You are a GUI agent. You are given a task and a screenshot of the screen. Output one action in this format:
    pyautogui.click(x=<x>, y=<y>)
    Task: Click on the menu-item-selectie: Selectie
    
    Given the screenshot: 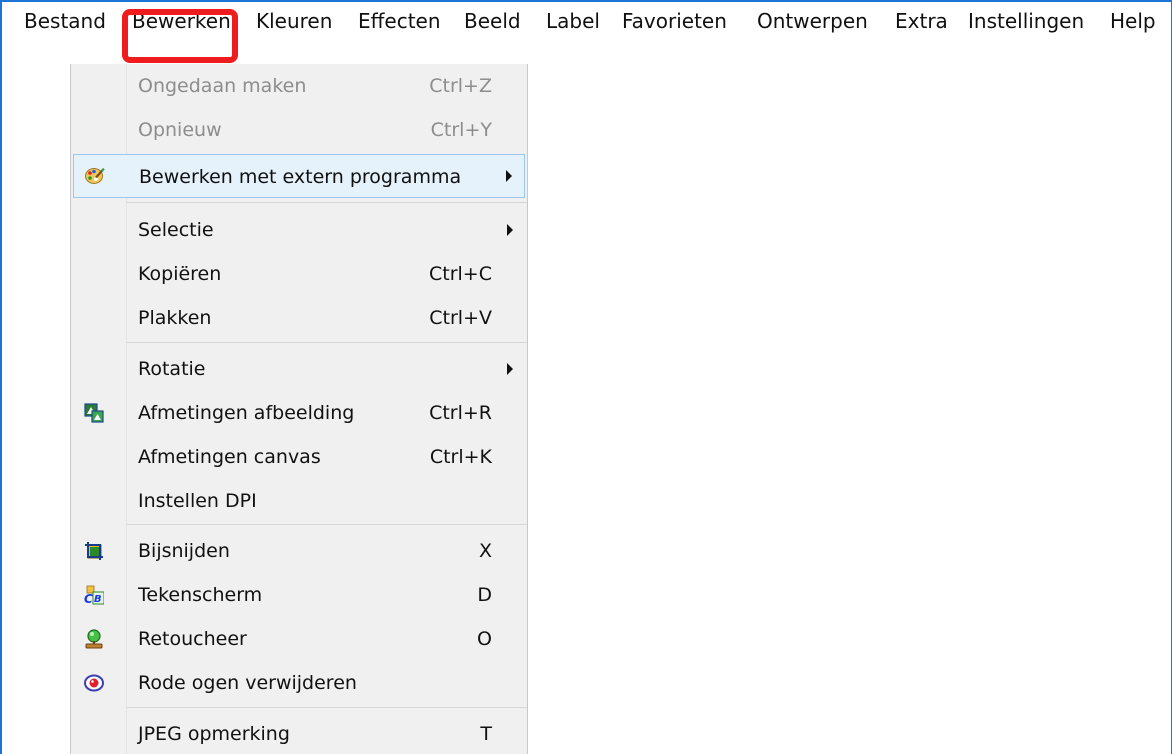 What is the action you would take?
    pyautogui.click(x=299, y=230)
    